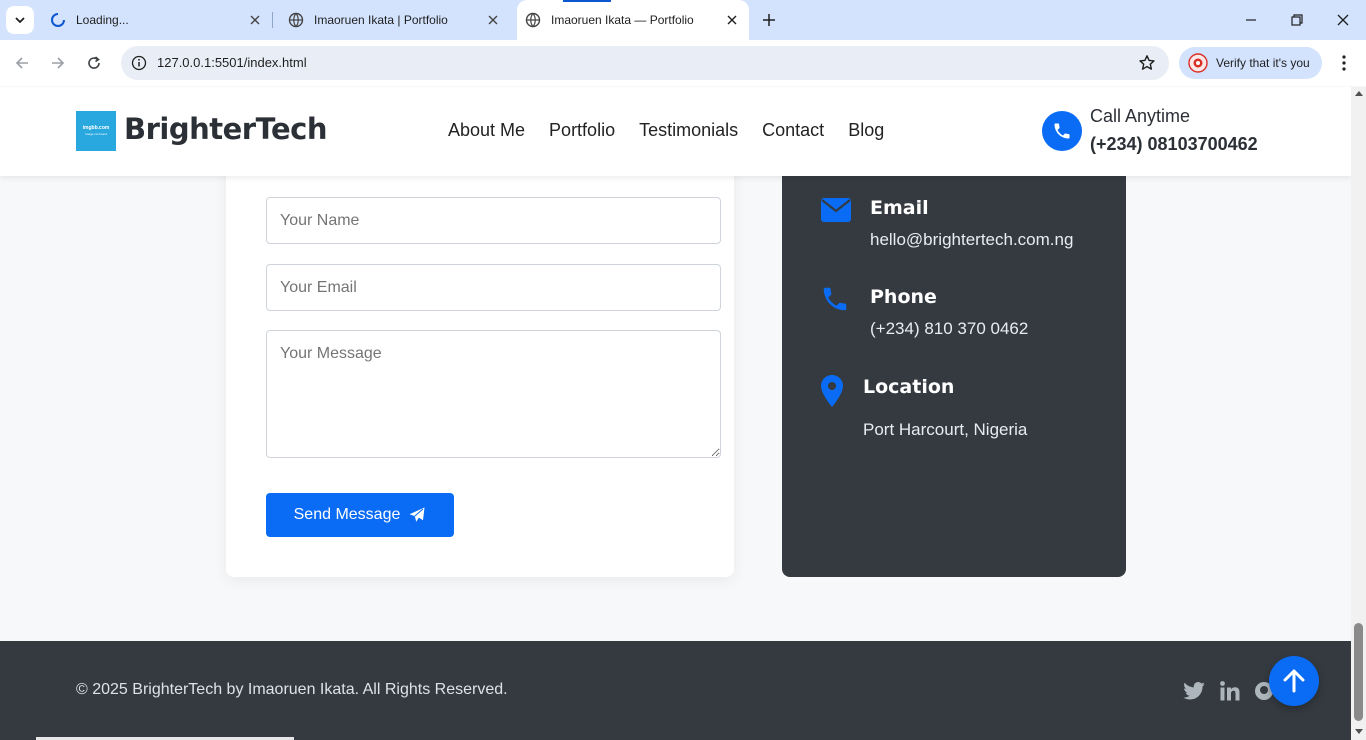 This screenshot has width=1366, height=740. I want to click on back-button, so click(22, 63).